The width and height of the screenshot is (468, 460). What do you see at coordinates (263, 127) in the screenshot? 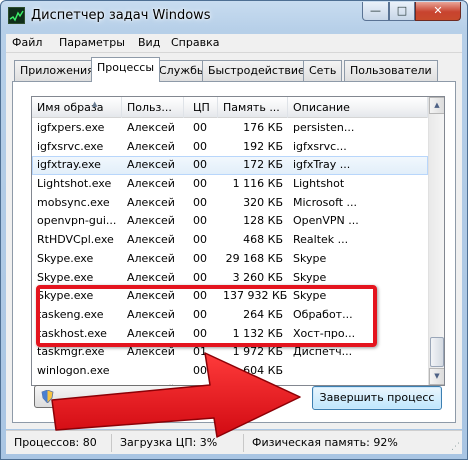
I see `process-memory-cell: 176 КБ` at bounding box center [263, 127].